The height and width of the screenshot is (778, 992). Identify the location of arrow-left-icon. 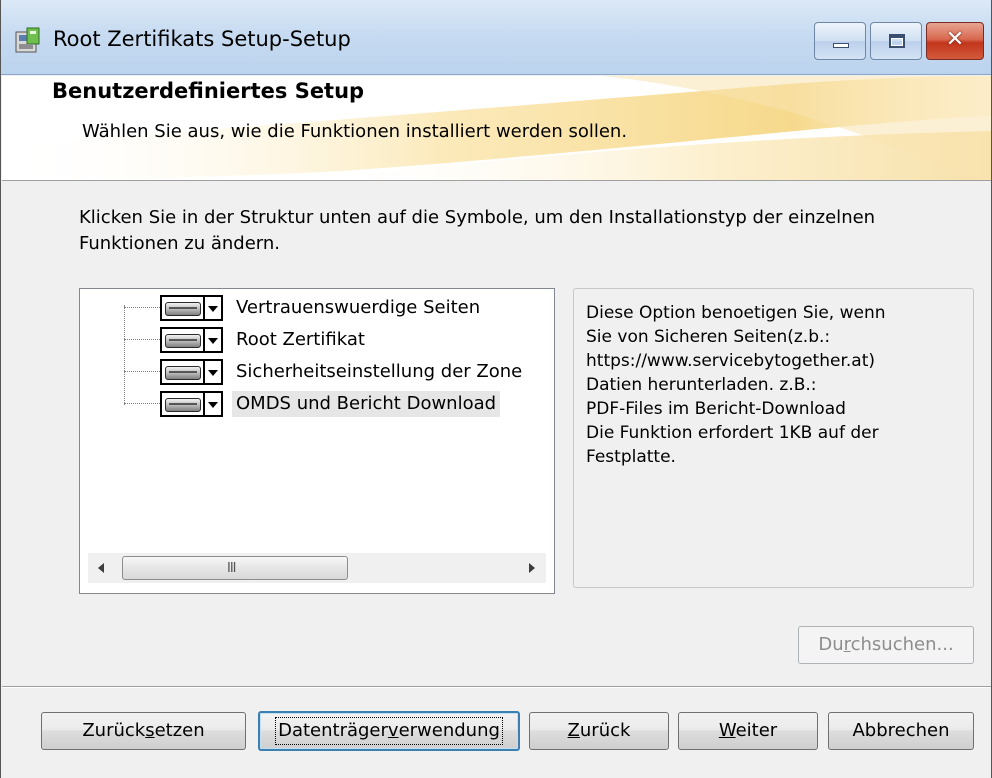
(101, 568).